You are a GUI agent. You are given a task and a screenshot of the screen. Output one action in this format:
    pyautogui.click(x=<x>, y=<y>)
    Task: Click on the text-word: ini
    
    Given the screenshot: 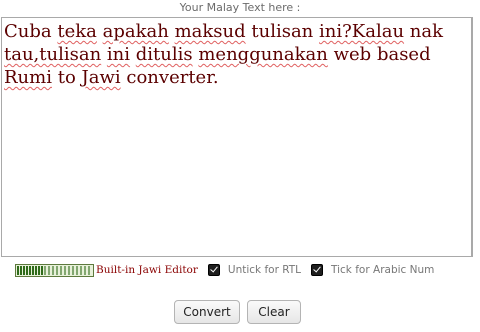 What is the action you would take?
    pyautogui.click(x=118, y=54)
    